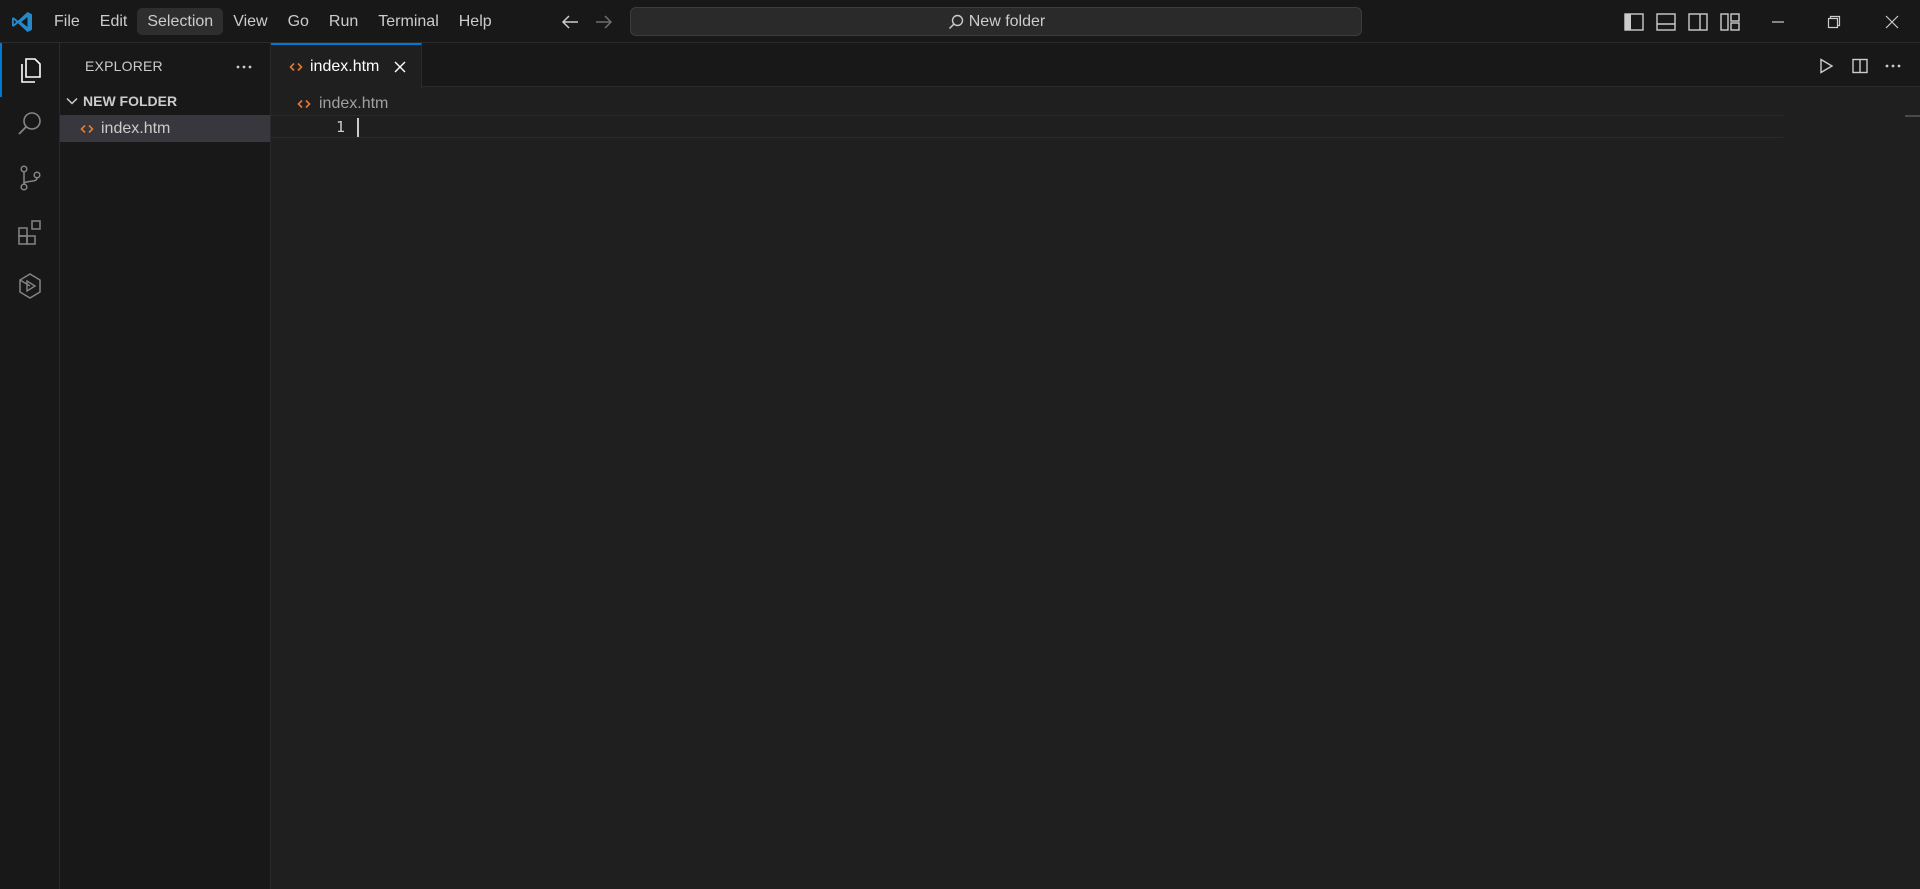  Describe the element at coordinates (298, 21) in the screenshot. I see `menu-go: Go` at that location.